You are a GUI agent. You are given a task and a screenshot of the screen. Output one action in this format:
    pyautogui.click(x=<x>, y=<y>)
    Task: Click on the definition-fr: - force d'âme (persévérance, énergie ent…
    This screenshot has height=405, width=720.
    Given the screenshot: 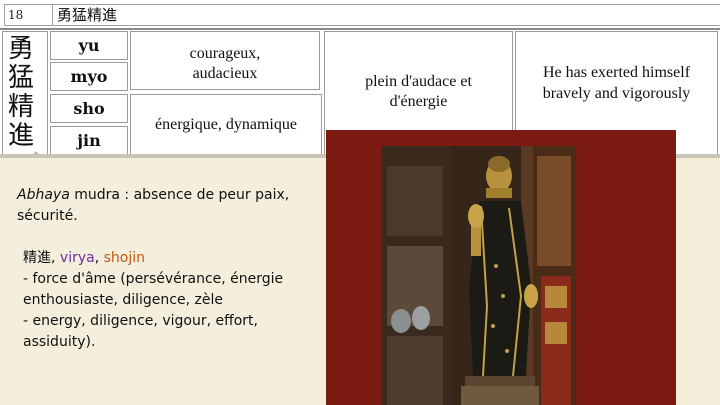 What is the action you would take?
    pyautogui.click(x=153, y=289)
    